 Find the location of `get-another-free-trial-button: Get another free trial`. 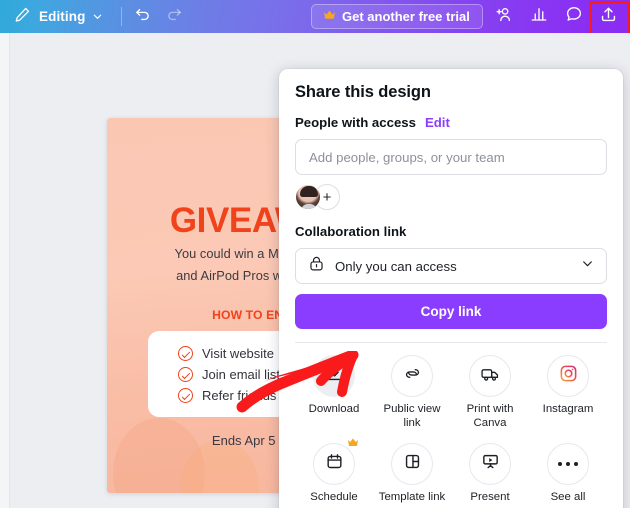

get-another-free-trial-button: Get another free trial is located at coordinates (397, 16).